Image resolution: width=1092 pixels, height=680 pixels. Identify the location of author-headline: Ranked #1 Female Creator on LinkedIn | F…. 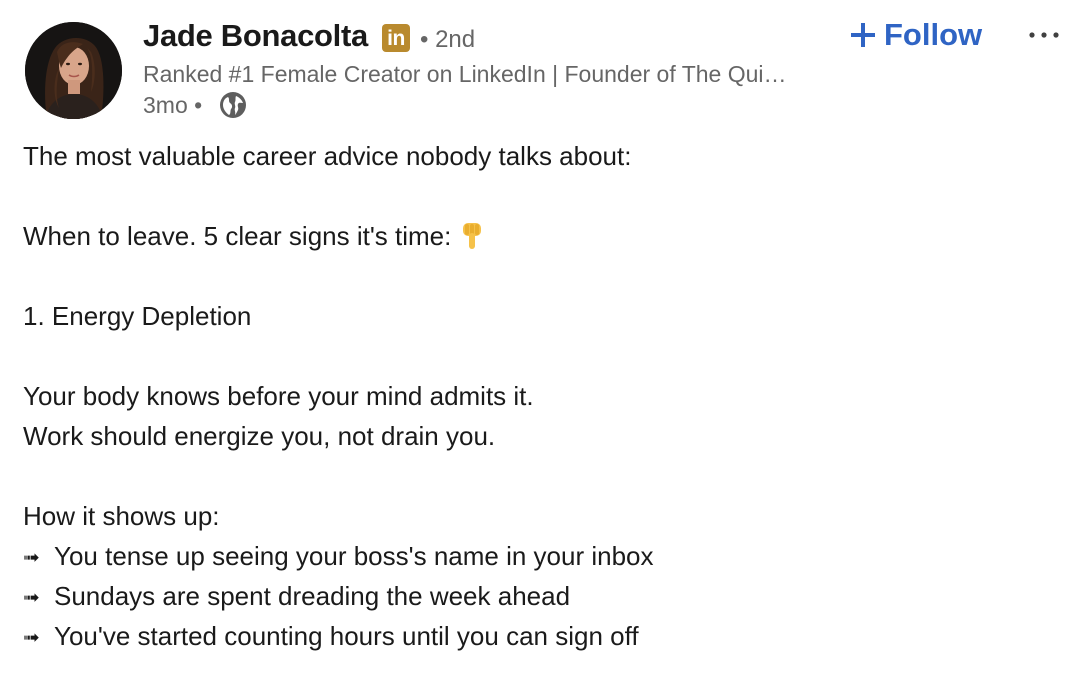
(488, 74).